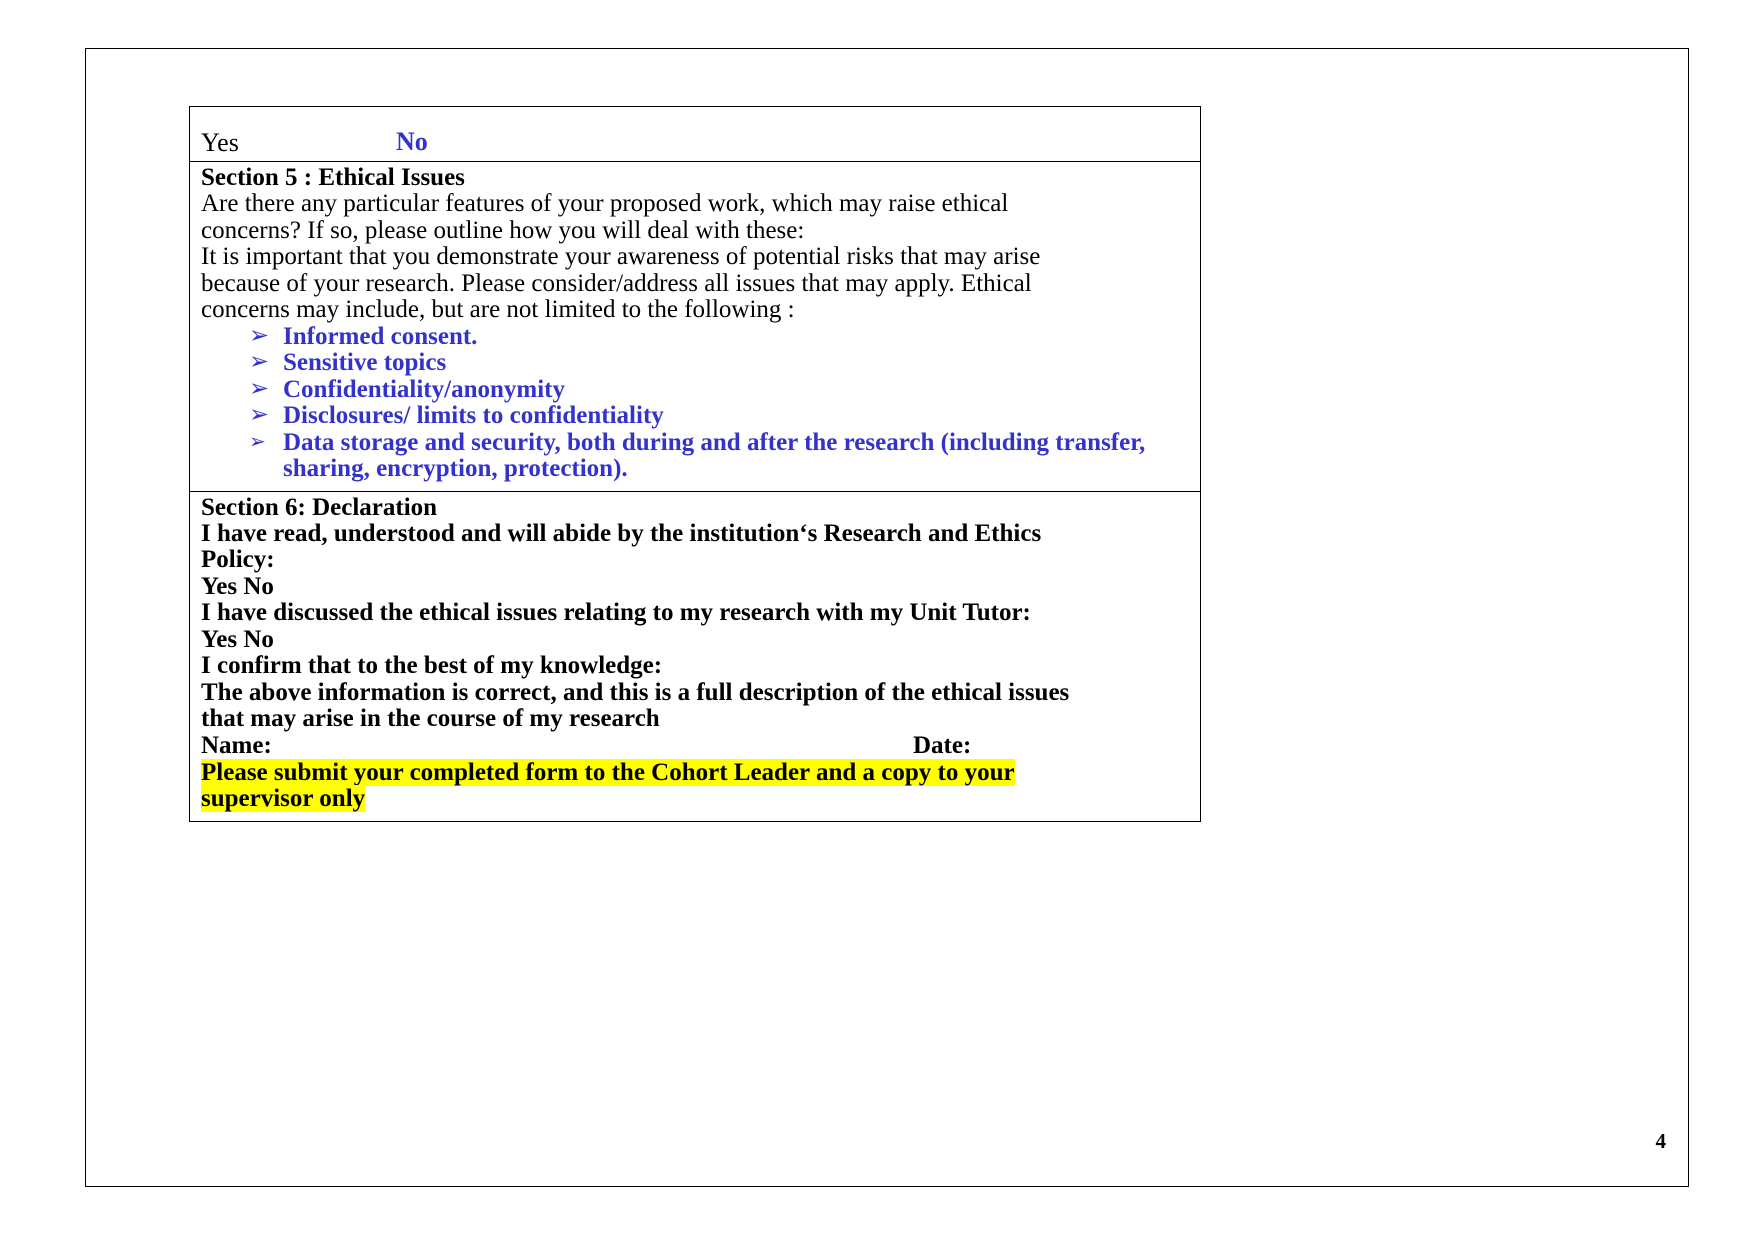  Describe the element at coordinates (365, 362) in the screenshot. I see `list-item-label: Sensitive topics` at that location.